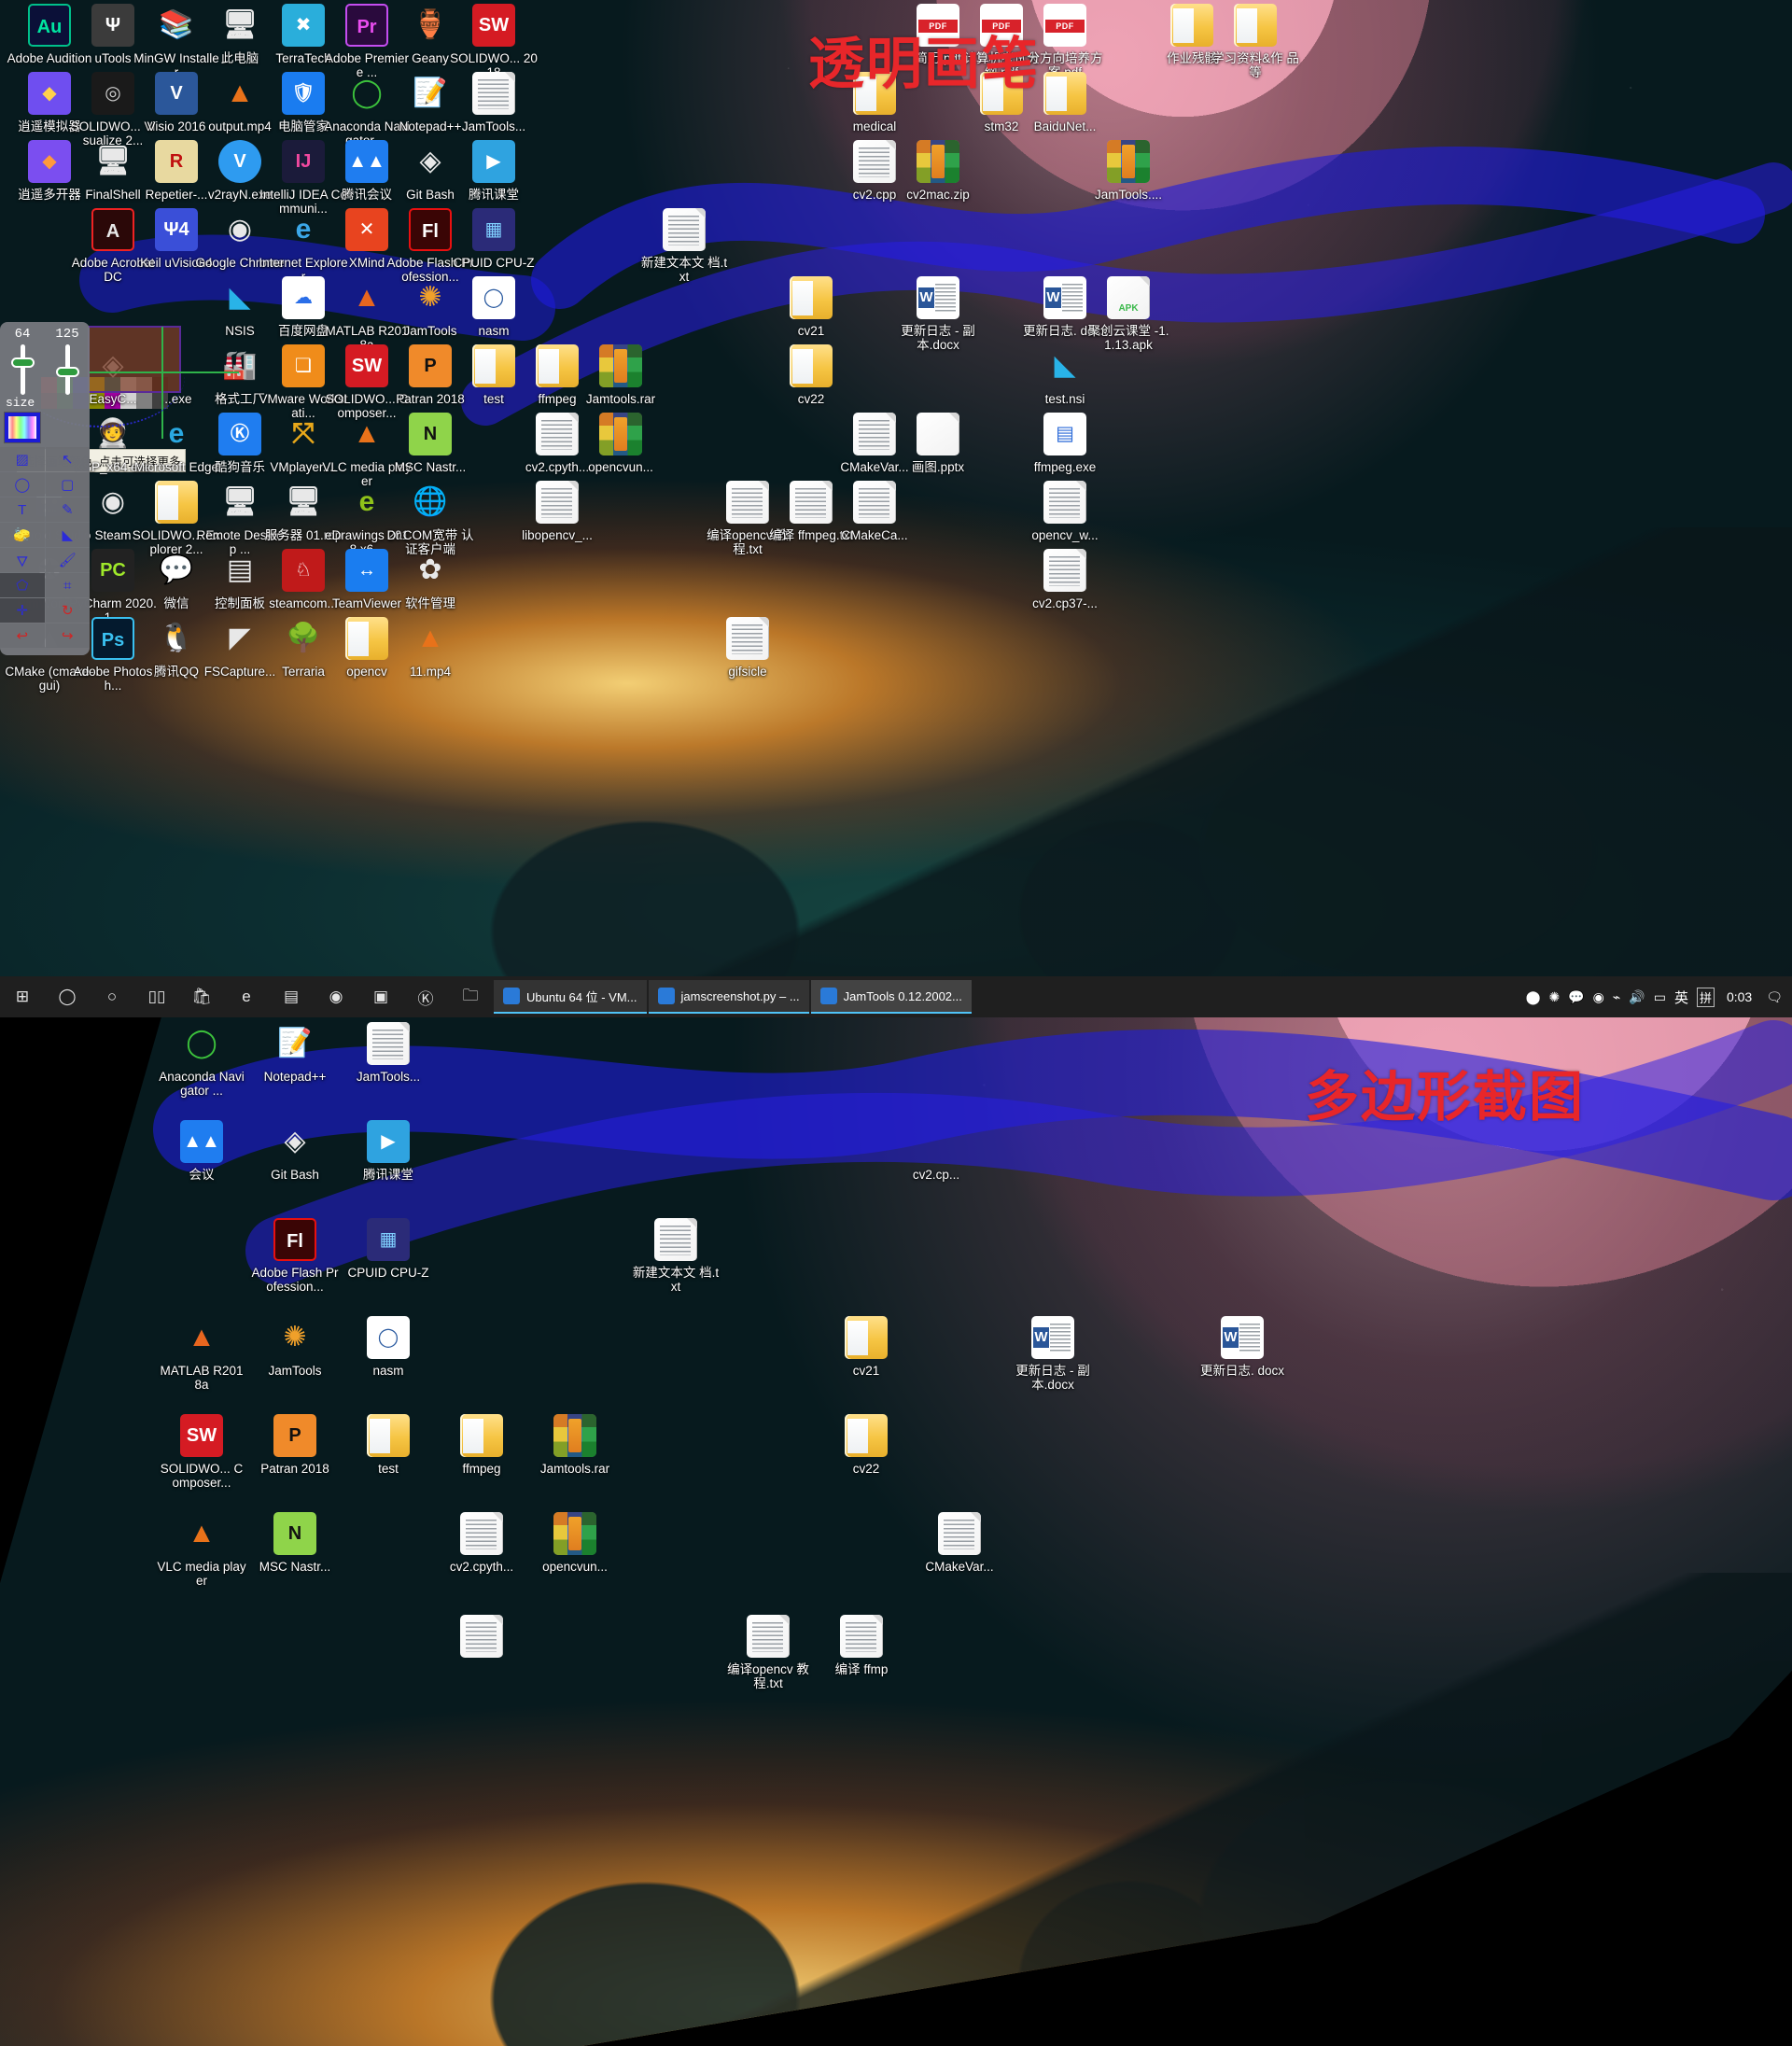 This screenshot has width=1792, height=2046. I want to click on brush-tool-palette: 64 125 size ▨ ↖ ◯ ▢ T ✎ 🧽 ◣ 🜄 🖌 ⬠ ⌗ ✛ ↻ ↩ ↪, so click(45, 489).